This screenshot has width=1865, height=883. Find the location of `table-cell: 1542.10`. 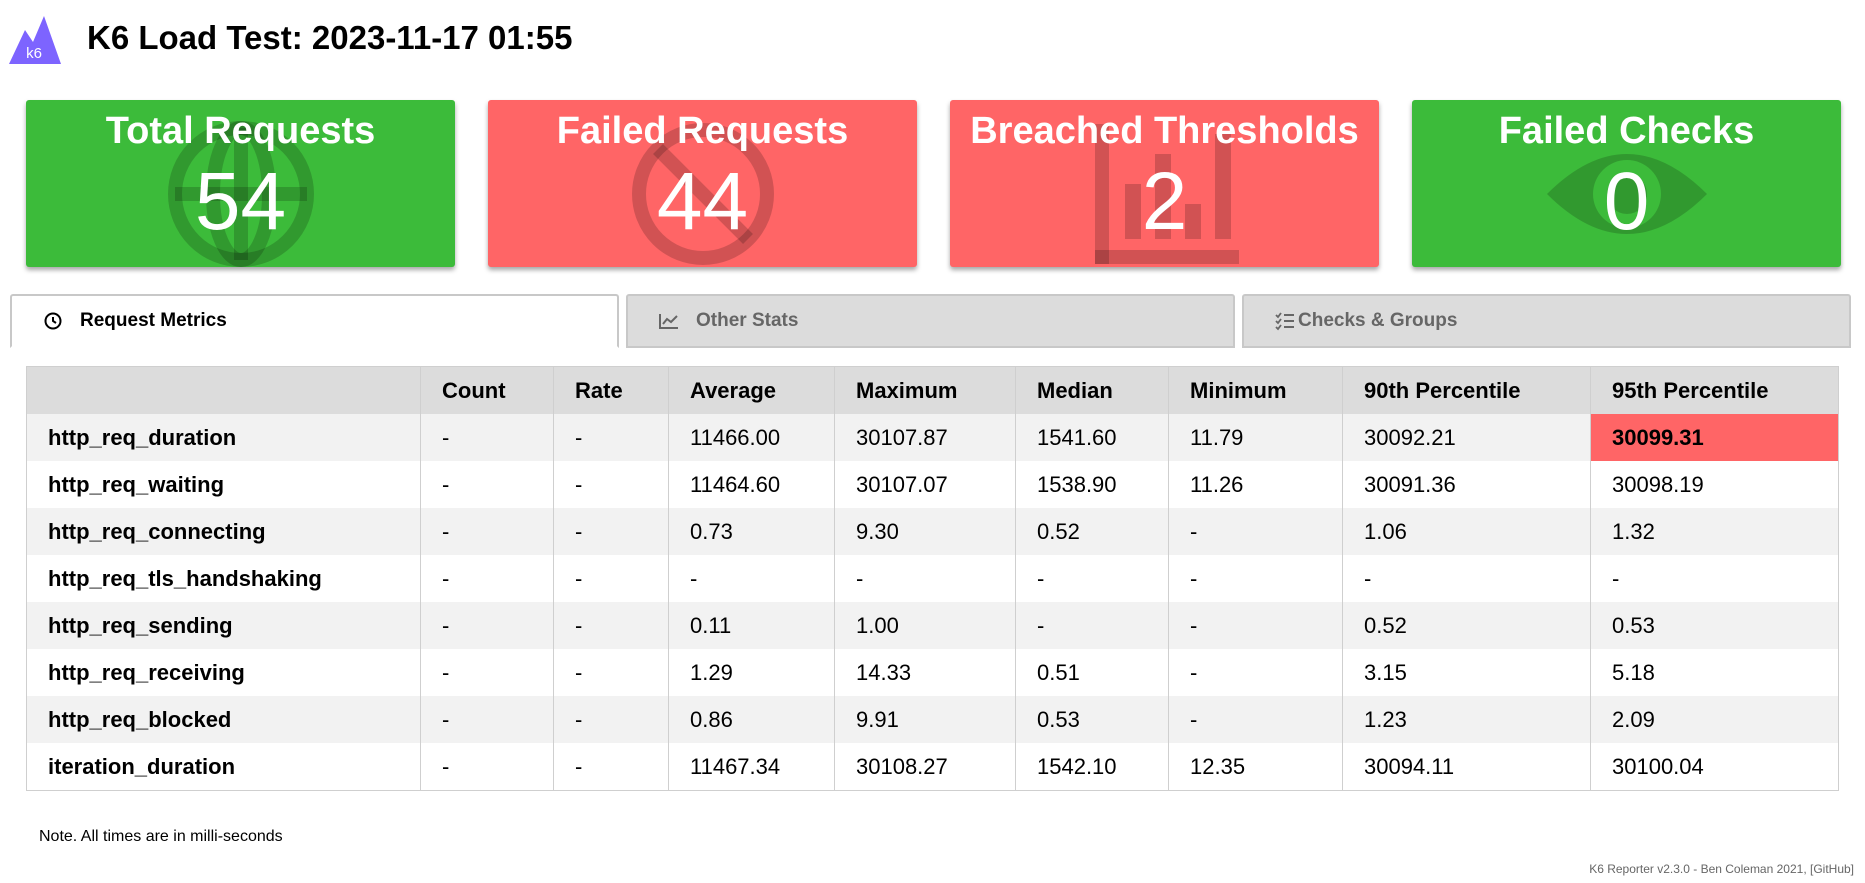

table-cell: 1542.10 is located at coordinates (1092, 767).